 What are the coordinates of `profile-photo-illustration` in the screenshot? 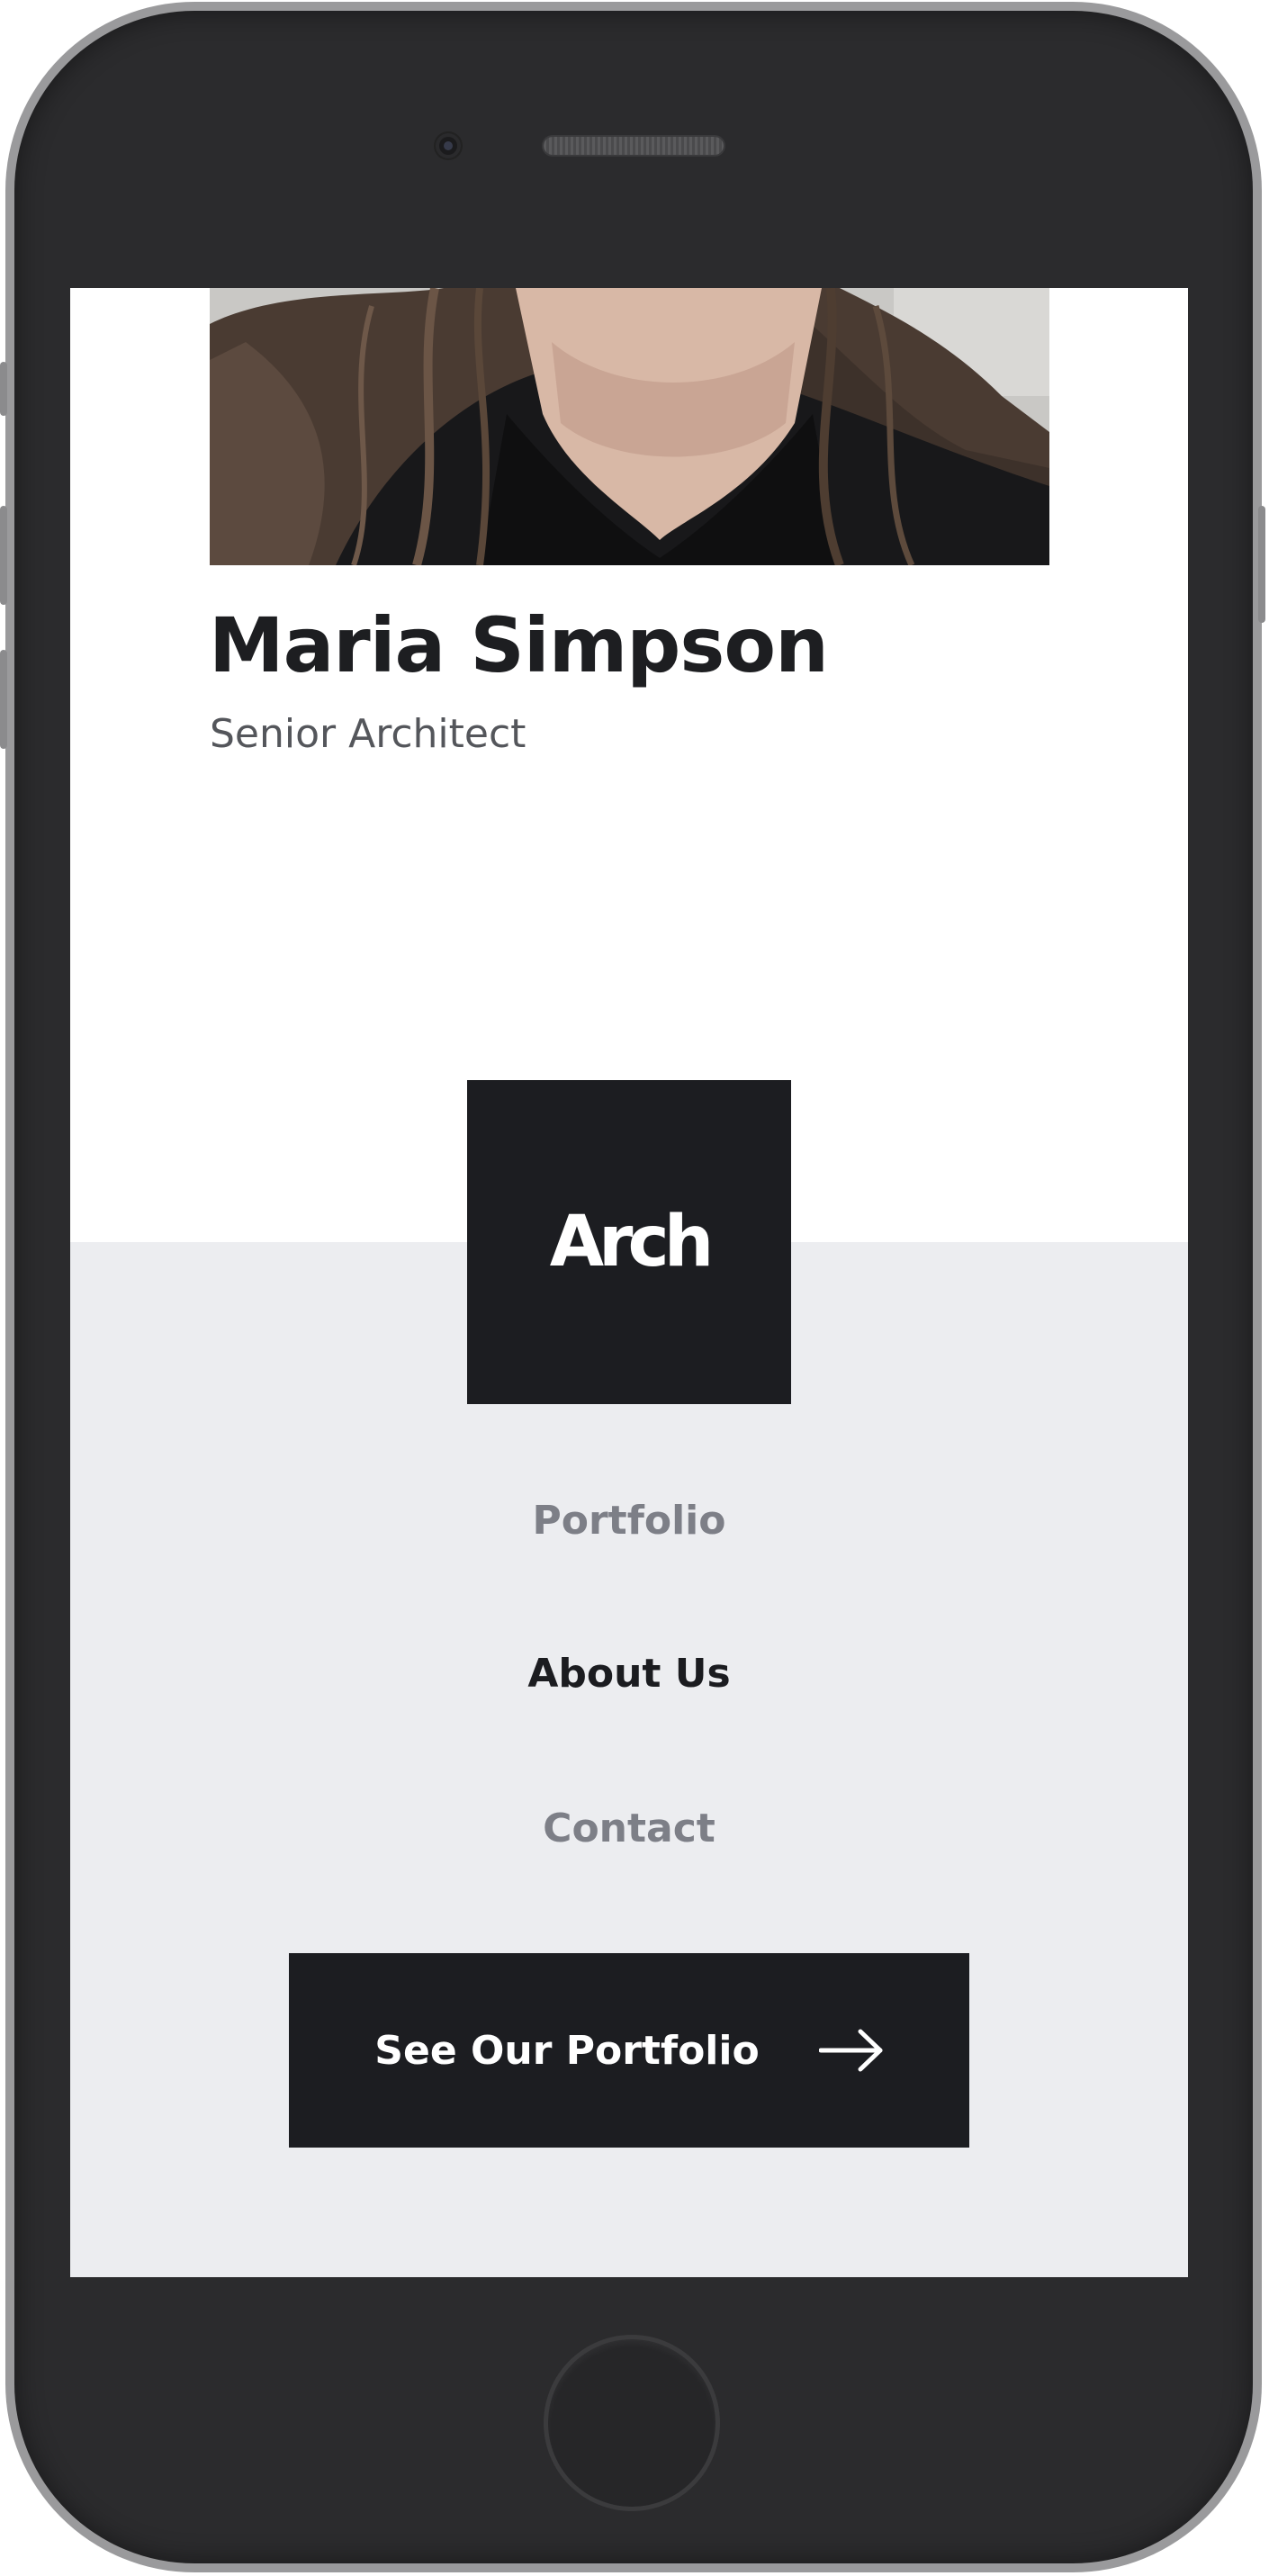 It's located at (629, 426).